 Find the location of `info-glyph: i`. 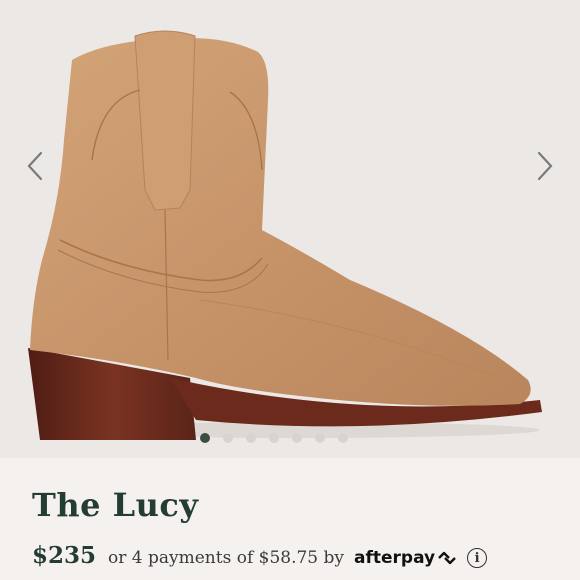

info-glyph: i is located at coordinates (477, 558).